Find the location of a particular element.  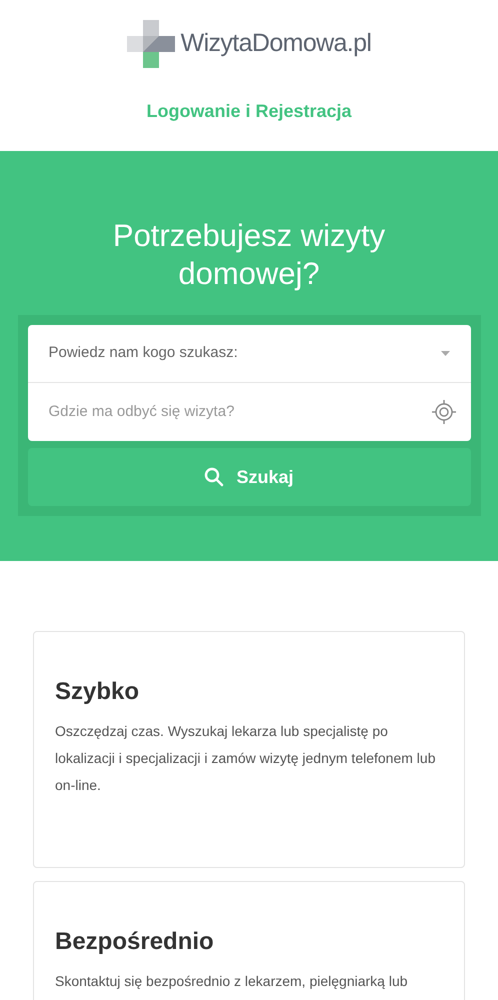

who-select: Powiedz nam kogo szukasz: is located at coordinates (249, 354).